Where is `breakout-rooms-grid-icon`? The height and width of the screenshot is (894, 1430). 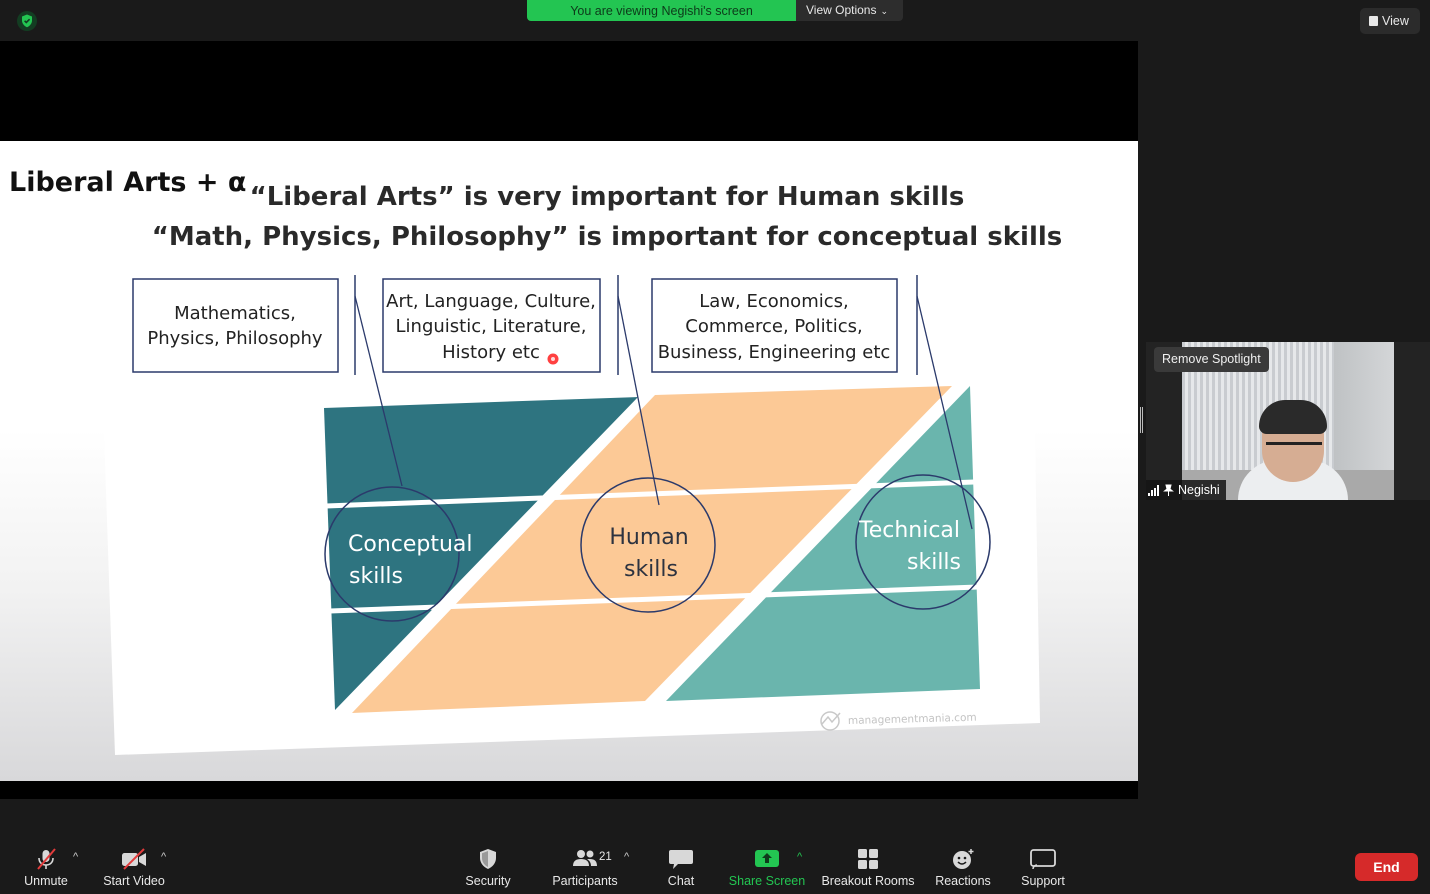 breakout-rooms-grid-icon is located at coordinates (868, 859).